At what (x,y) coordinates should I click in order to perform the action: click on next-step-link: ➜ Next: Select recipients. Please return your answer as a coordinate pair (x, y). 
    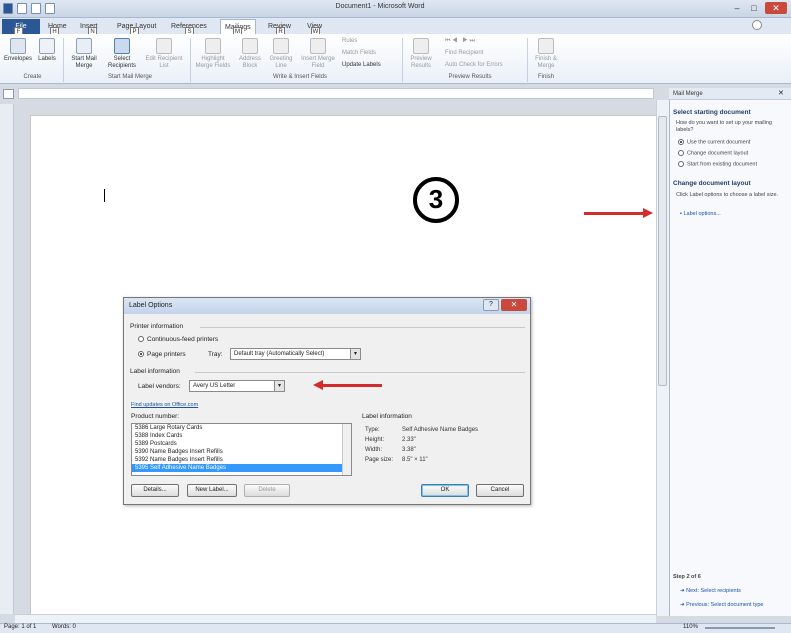
    Looking at the image, I should click on (710, 591).